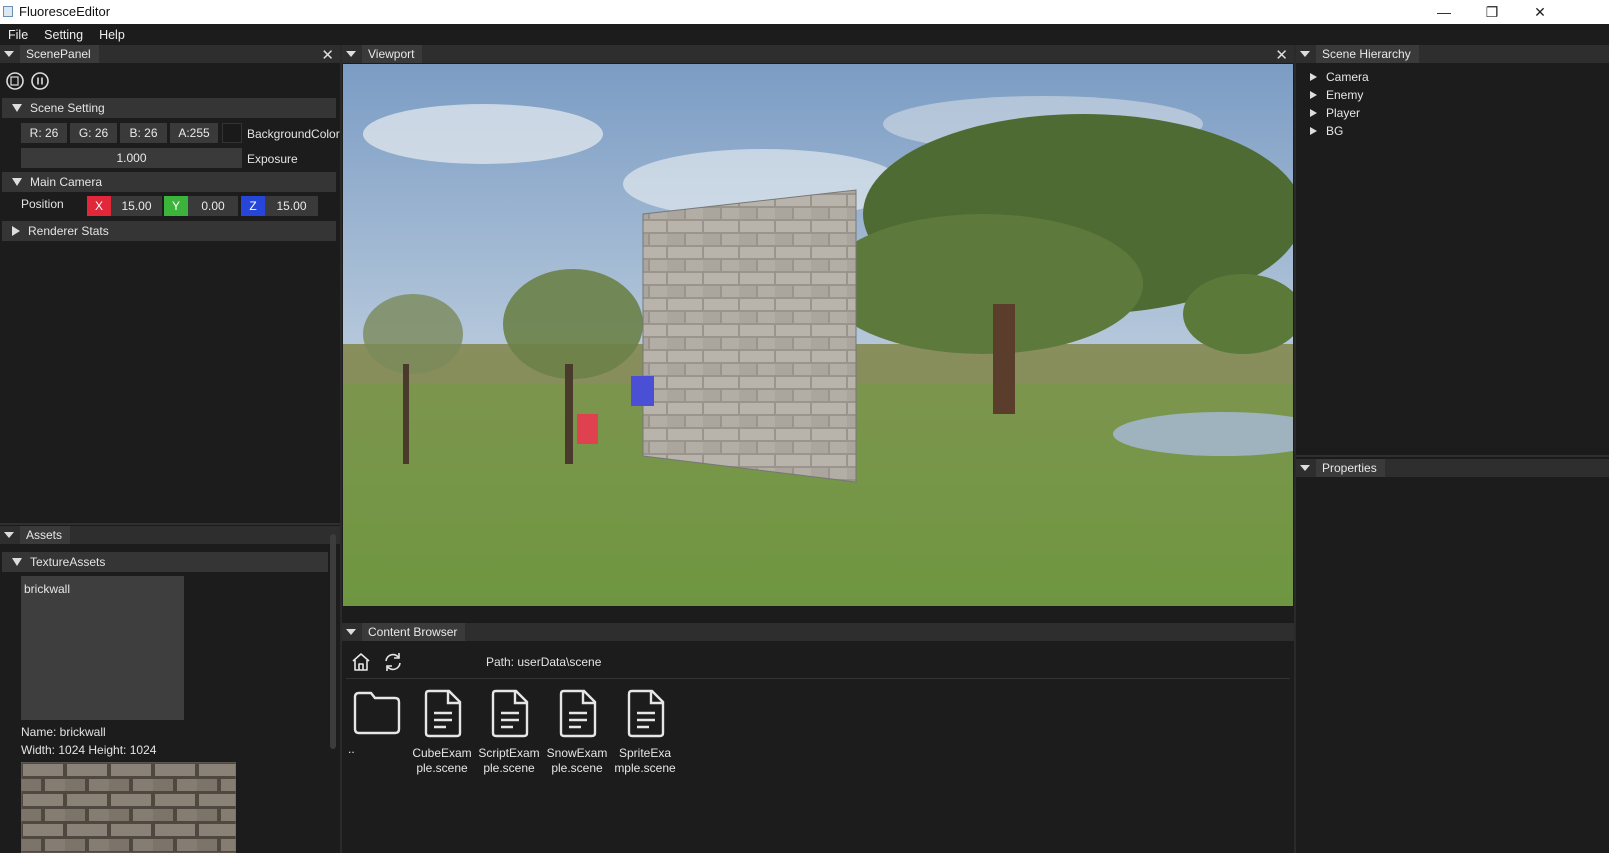 The height and width of the screenshot is (853, 1609). What do you see at coordinates (645, 760) in the screenshot?
I see `file-name: SpriteExample.scene` at bounding box center [645, 760].